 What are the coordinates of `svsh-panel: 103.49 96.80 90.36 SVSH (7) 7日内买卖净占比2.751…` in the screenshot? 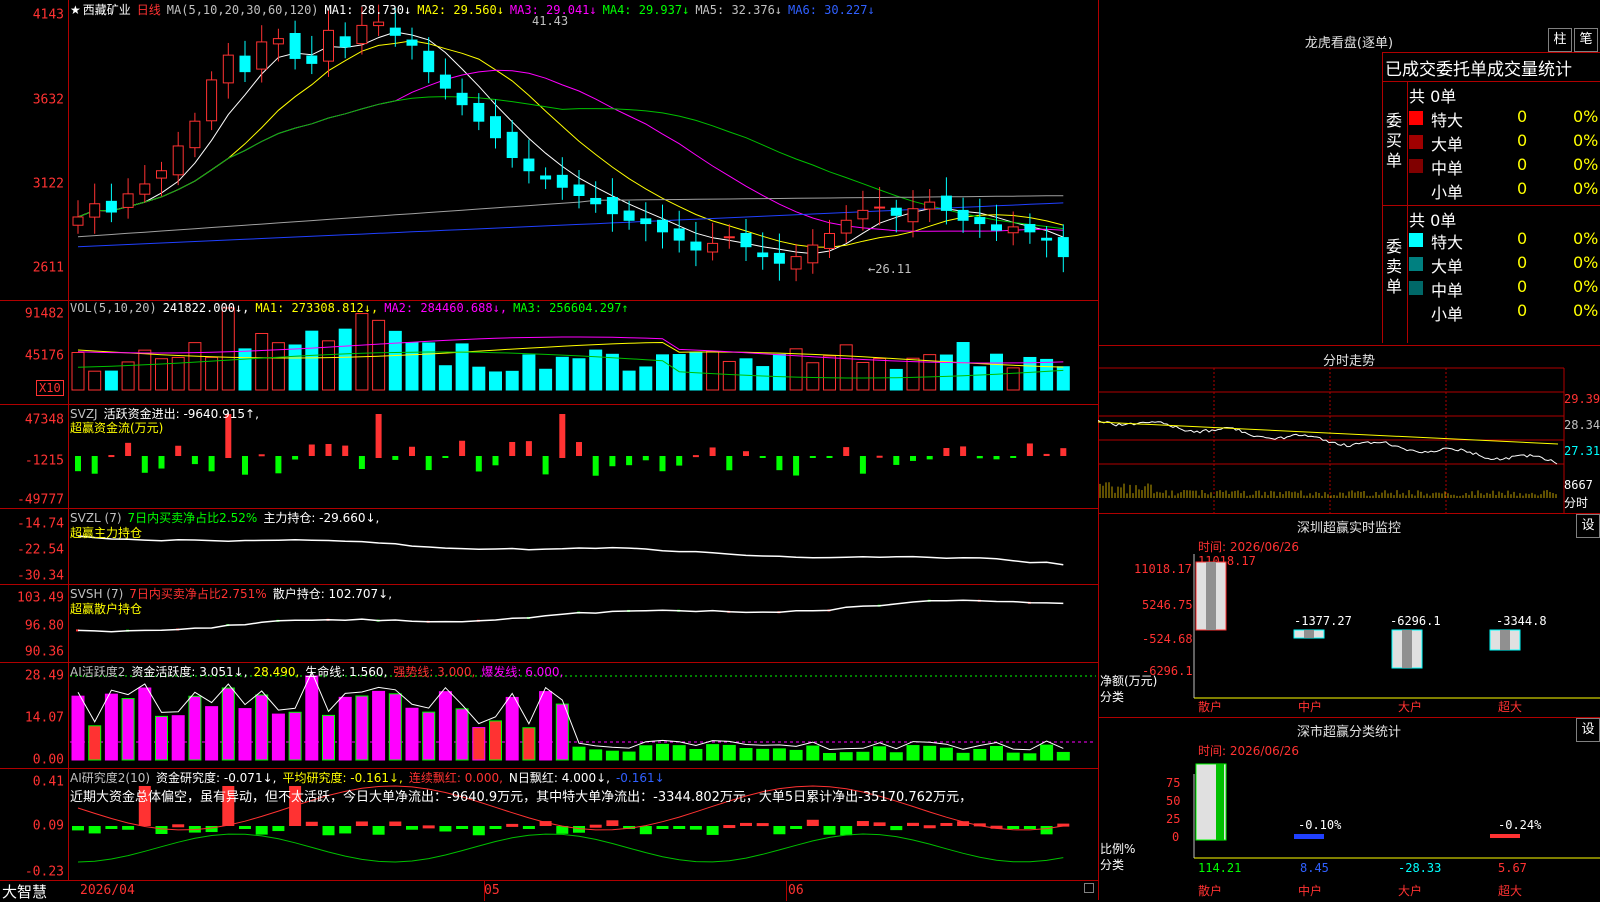 It's located at (549, 623).